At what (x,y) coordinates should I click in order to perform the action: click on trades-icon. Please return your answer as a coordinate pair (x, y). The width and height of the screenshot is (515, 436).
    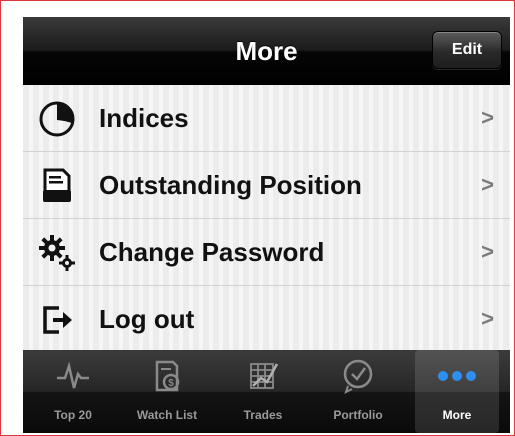
    Looking at the image, I should click on (263, 376).